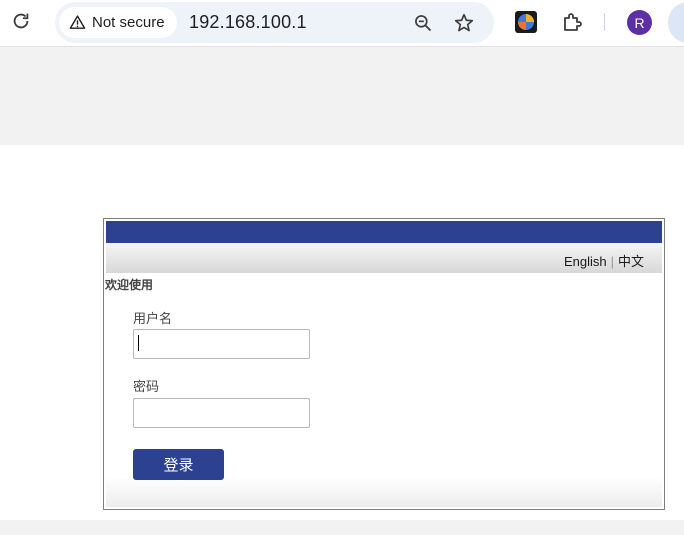 The height and width of the screenshot is (535, 684). I want to click on language-bar: English | 中文, so click(384, 258).